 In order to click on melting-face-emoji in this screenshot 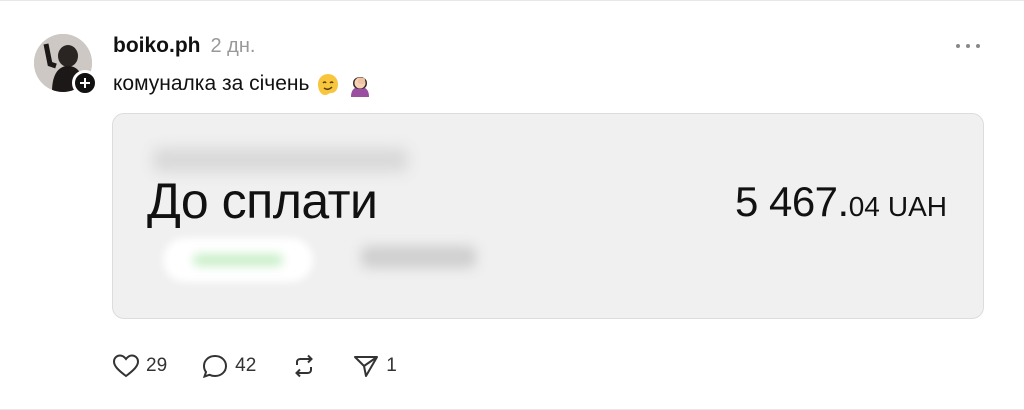, I will do `click(328, 84)`.